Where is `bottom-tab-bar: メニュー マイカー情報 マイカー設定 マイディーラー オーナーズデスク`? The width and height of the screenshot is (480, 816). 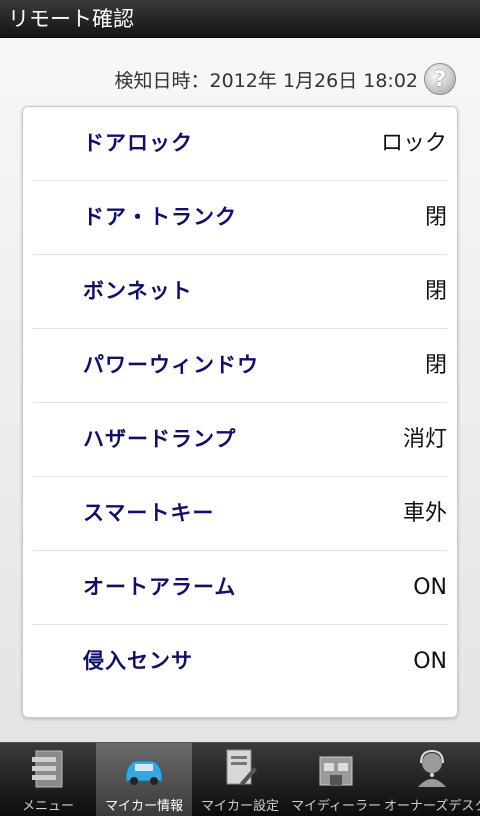
bottom-tab-bar: メニュー マイカー情報 マイカー設定 マイディーラー オーナーズデスク is located at coordinates (240, 779).